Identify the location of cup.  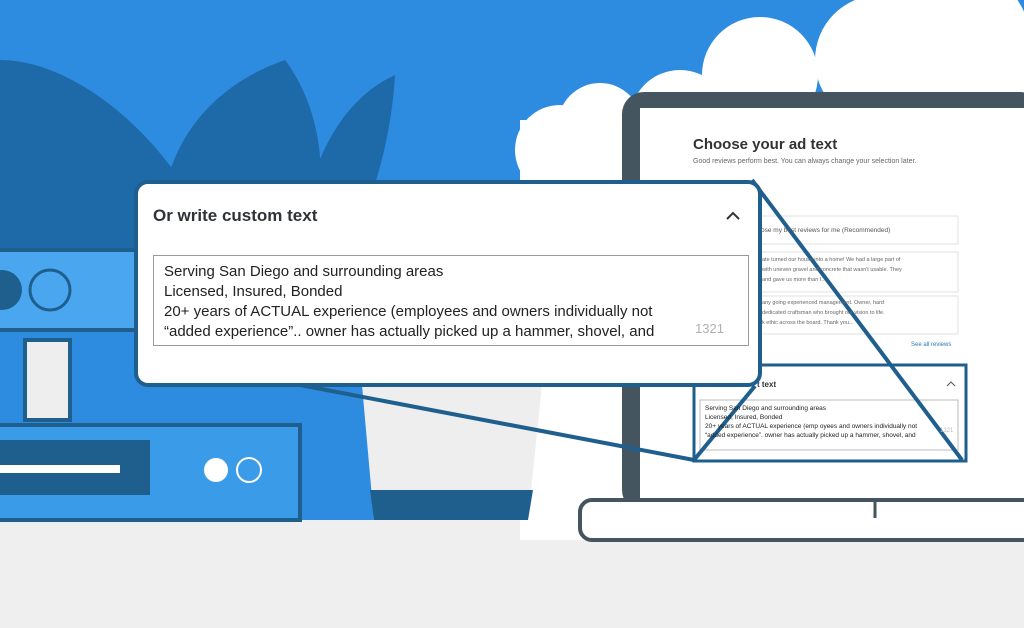
(452, 452).